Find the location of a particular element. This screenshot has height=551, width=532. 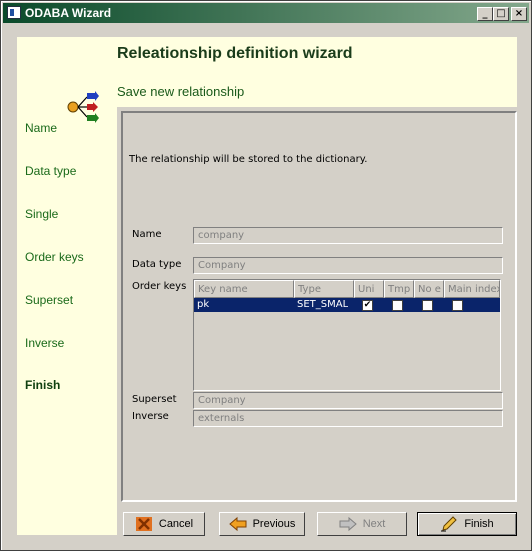

previous-button: Previous is located at coordinates (262, 524).